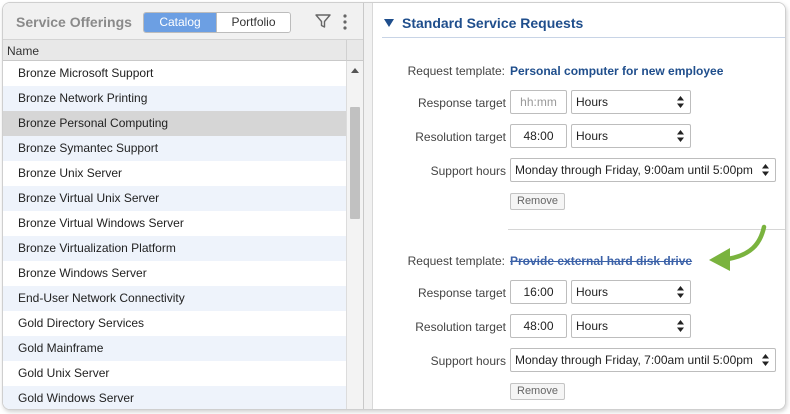  Describe the element at coordinates (468, 171) in the screenshot. I see `support-hours-label-1: Support hours` at that location.